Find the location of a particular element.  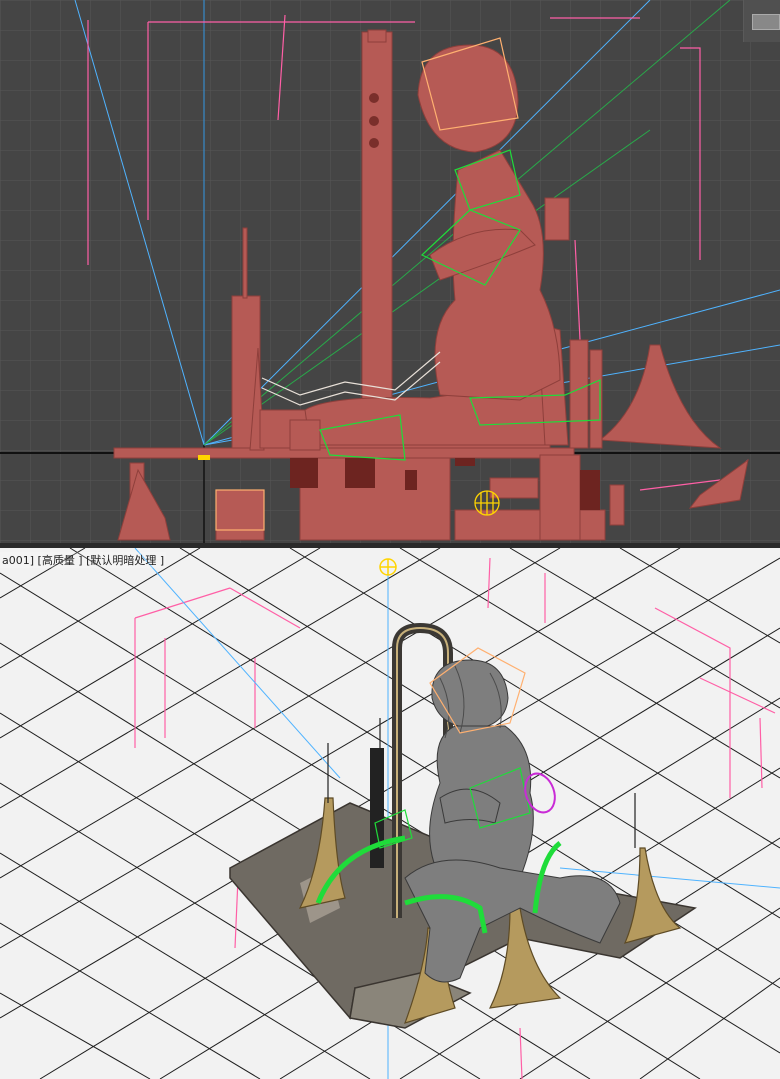

viewport-label: a001] [高质量 ] [默认明暗处理 ] is located at coordinates (83, 560).